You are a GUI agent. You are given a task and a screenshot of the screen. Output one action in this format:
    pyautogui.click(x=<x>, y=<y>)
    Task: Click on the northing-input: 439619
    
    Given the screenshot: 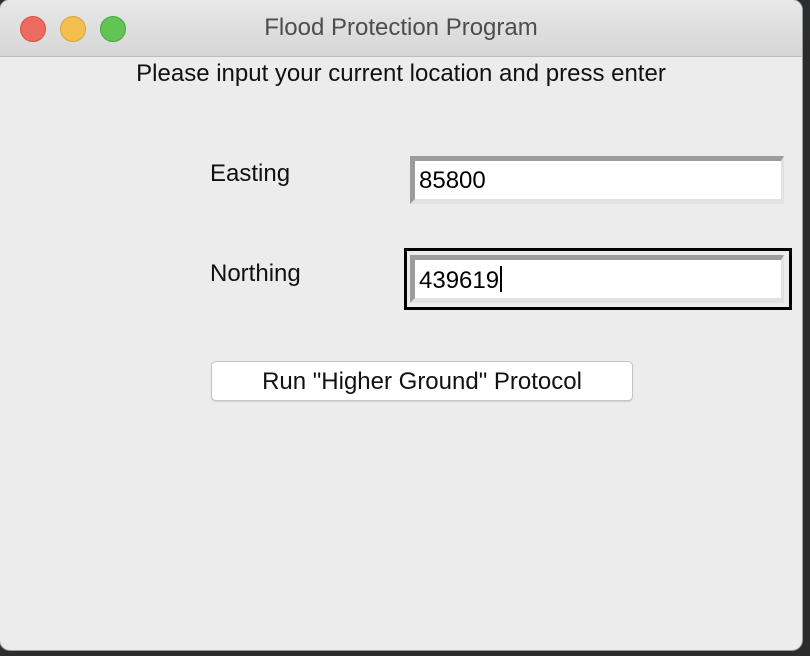 What is the action you would take?
    pyautogui.click(x=597, y=279)
    